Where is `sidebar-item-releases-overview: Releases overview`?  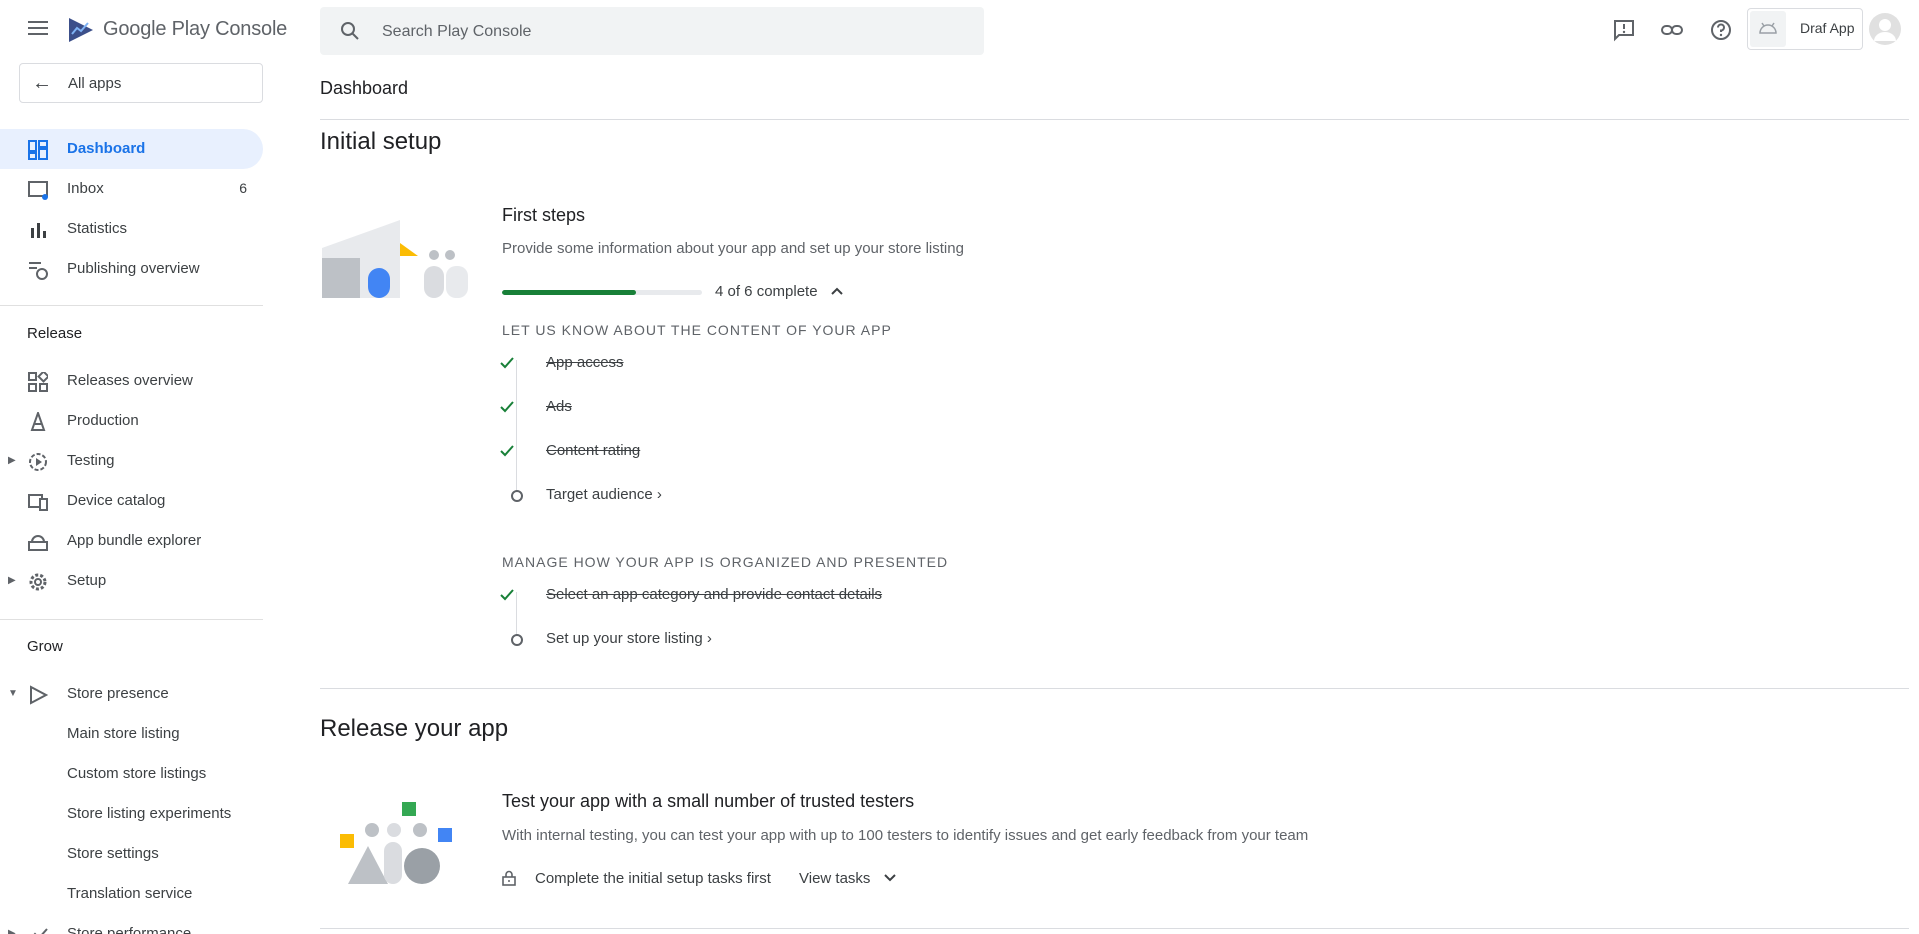 sidebar-item-releases-overview: Releases overview is located at coordinates (131, 381).